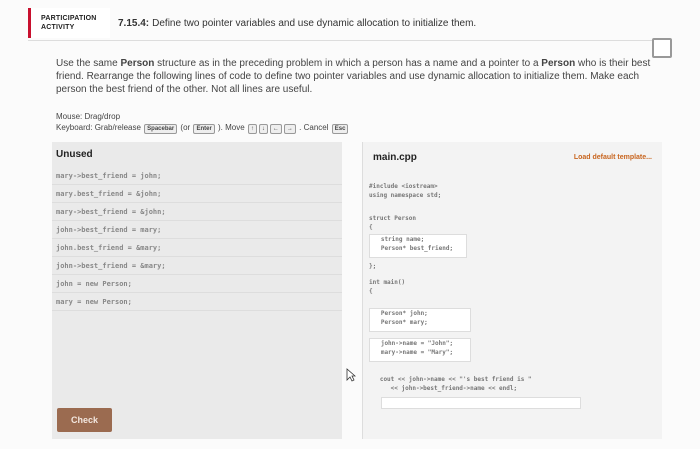  I want to click on enter-key: Enter, so click(204, 129).